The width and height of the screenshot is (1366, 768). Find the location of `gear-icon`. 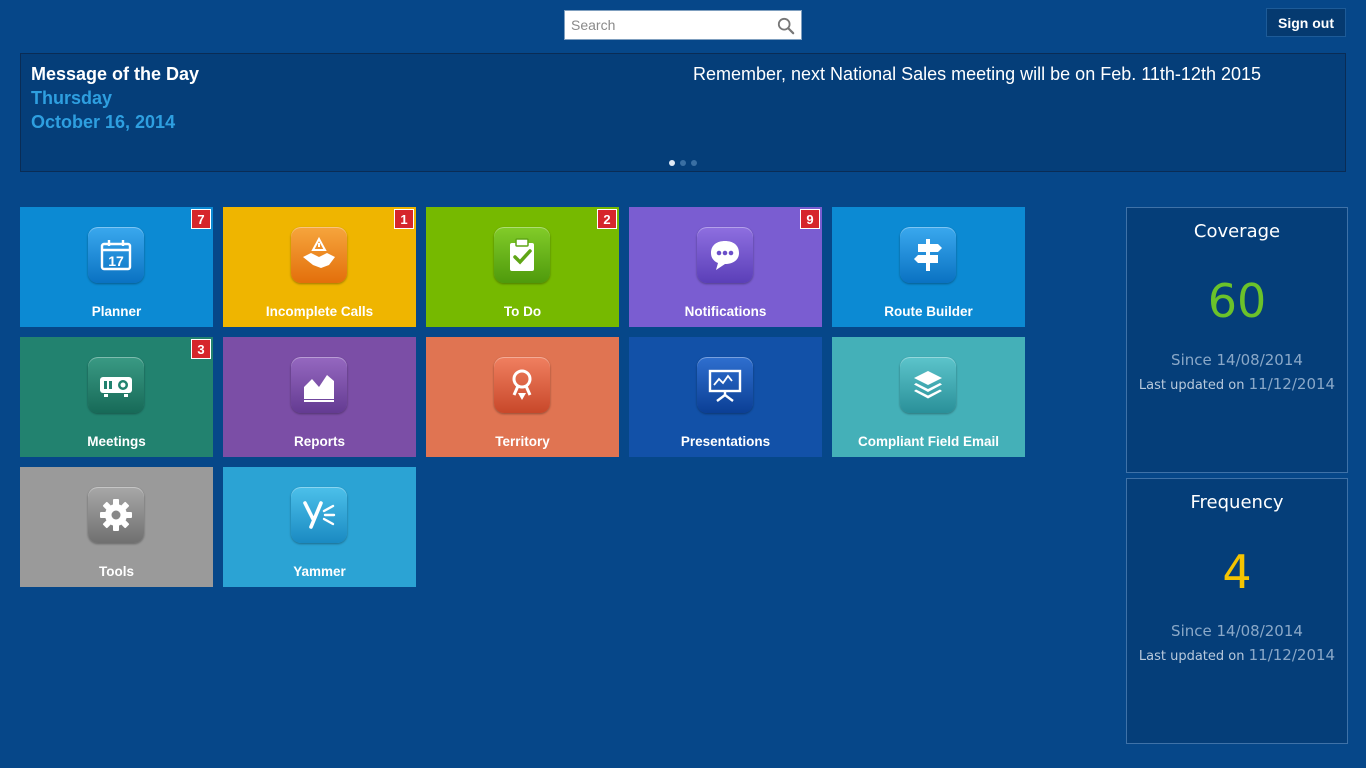

gear-icon is located at coordinates (116, 515).